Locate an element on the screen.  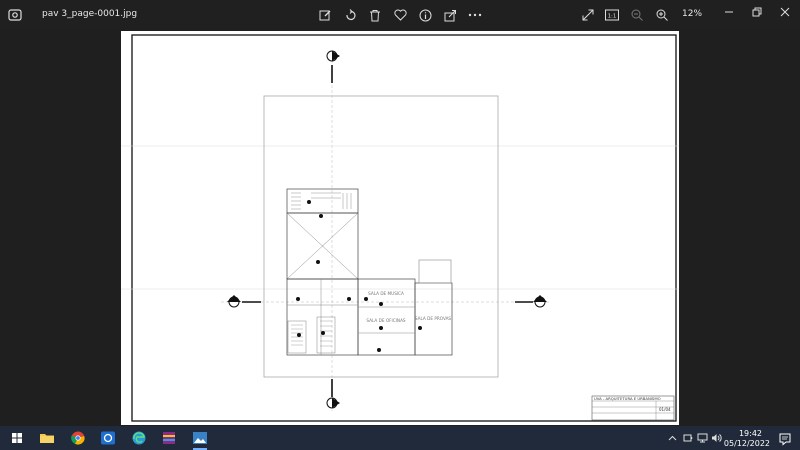
actual-size-icon: 1:1 is located at coordinates (612, 15).